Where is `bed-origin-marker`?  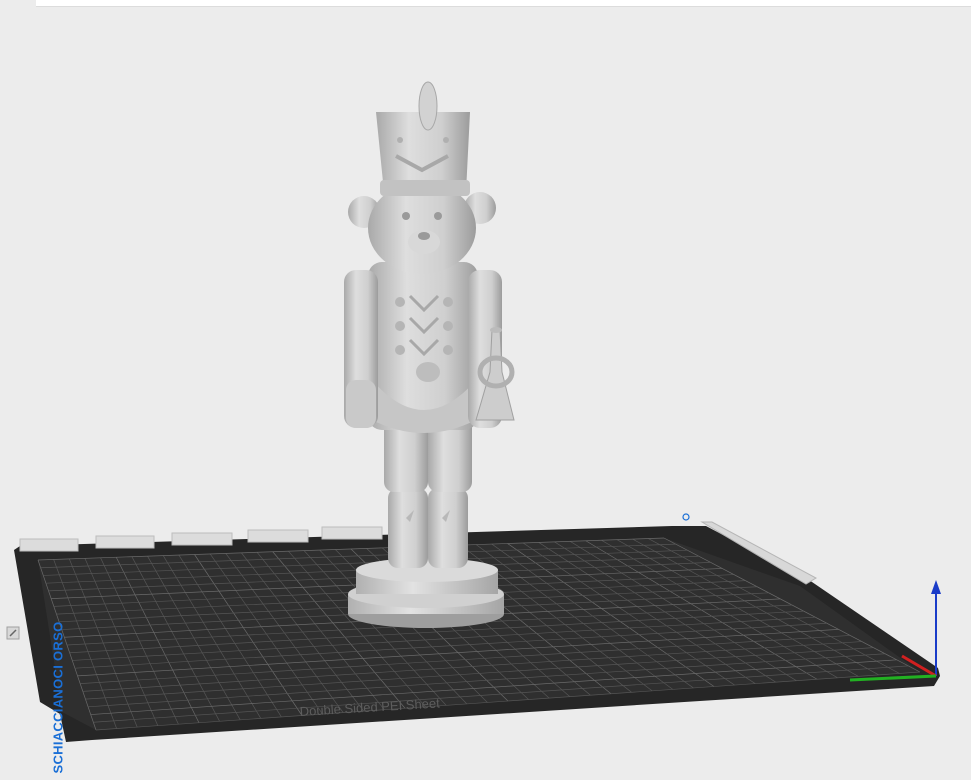
bed-origin-marker is located at coordinates (686, 517).